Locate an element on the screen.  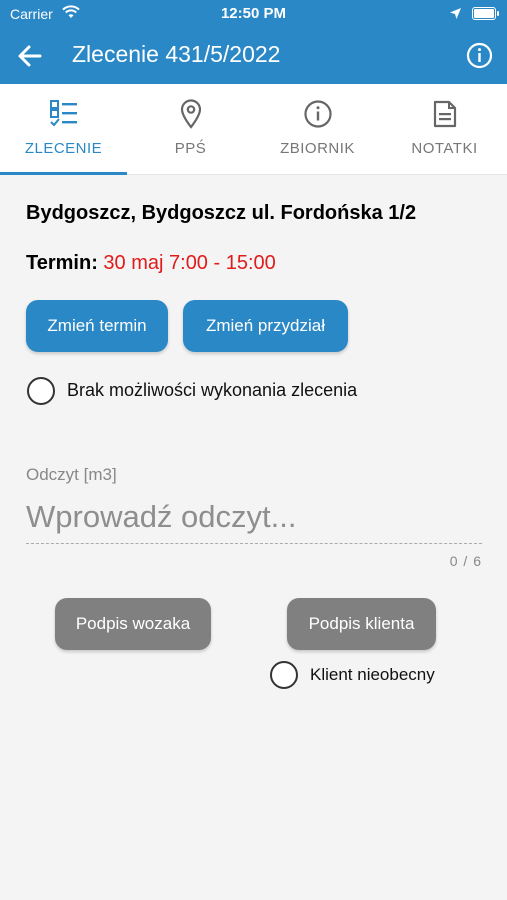
client-signature-button: Podpis klienta is located at coordinates (361, 624).